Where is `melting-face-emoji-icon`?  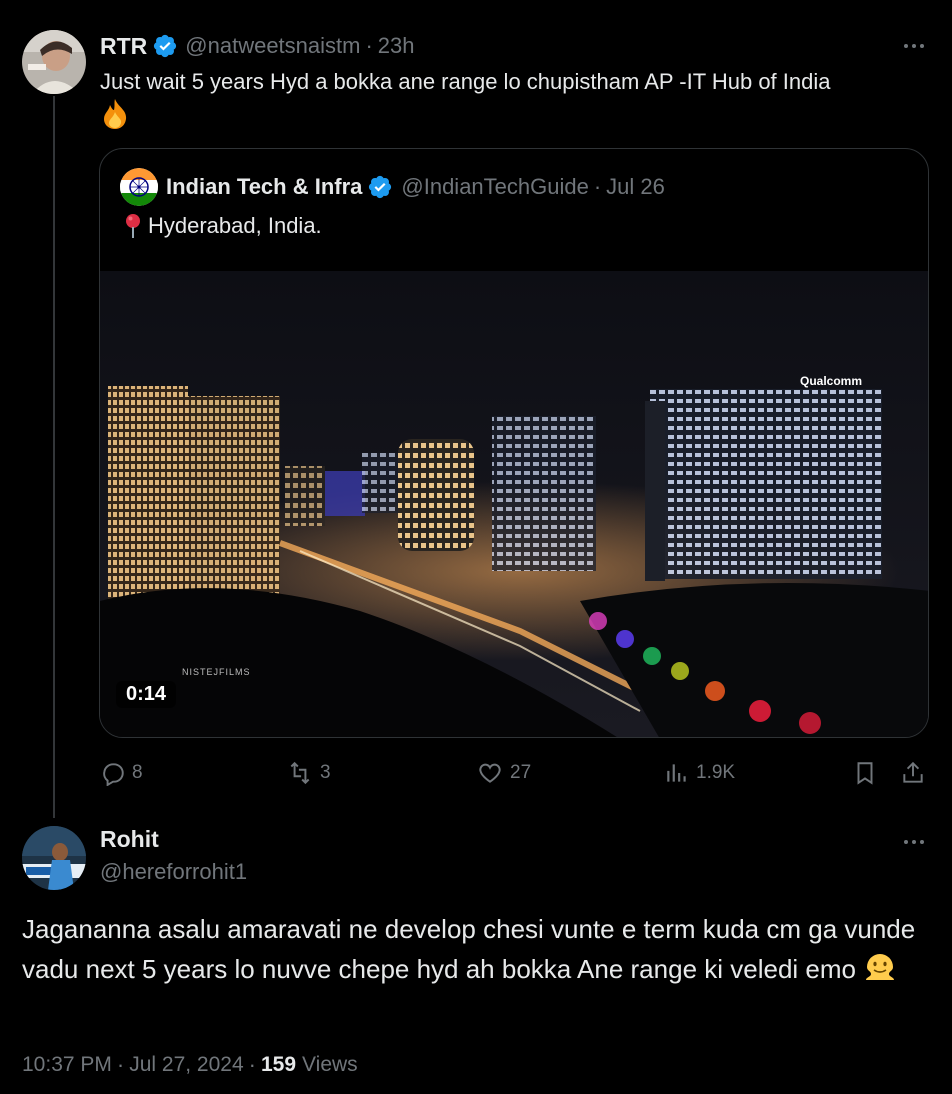
melting-face-emoji-icon is located at coordinates (880, 971).